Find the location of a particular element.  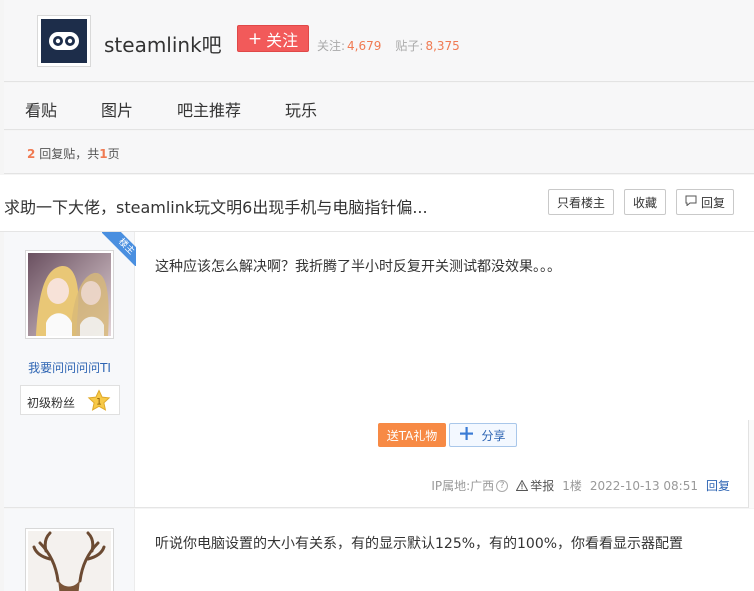

share-label: 分享 is located at coordinates (493, 435).